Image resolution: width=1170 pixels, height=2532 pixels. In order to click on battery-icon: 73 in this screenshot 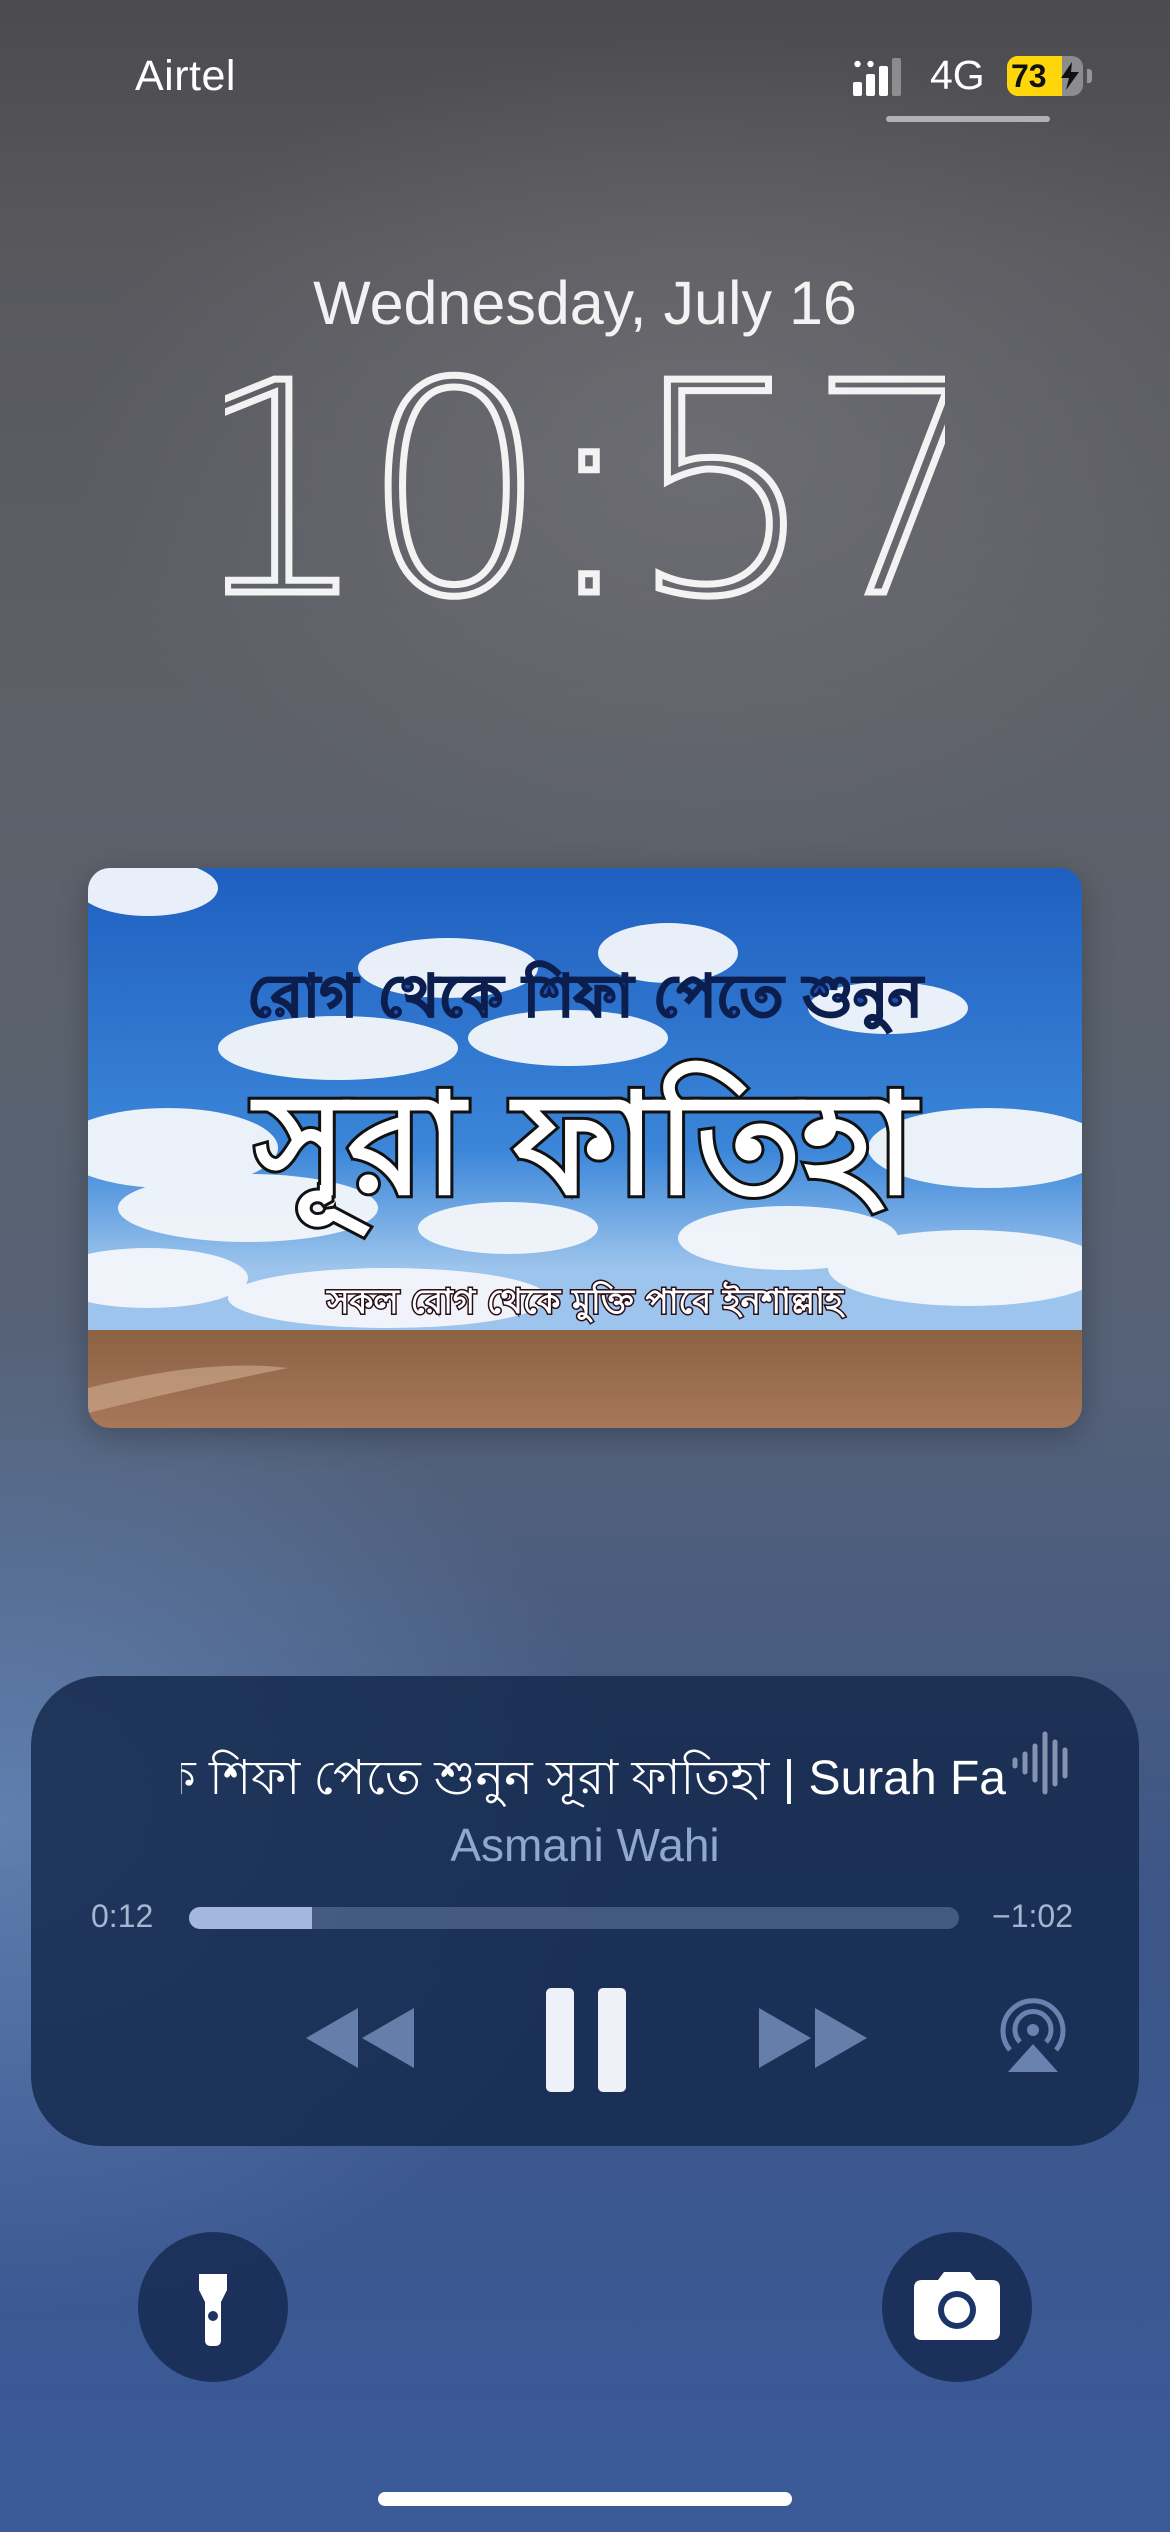, I will do `click(1049, 76)`.